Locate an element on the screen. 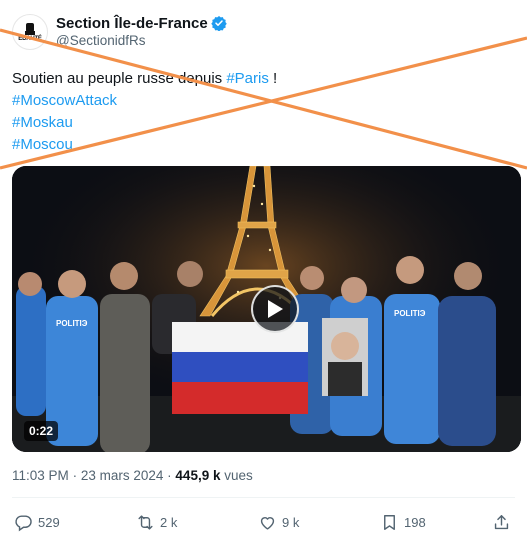 This screenshot has height=543, width=527. like-count: 9 k is located at coordinates (291, 522).